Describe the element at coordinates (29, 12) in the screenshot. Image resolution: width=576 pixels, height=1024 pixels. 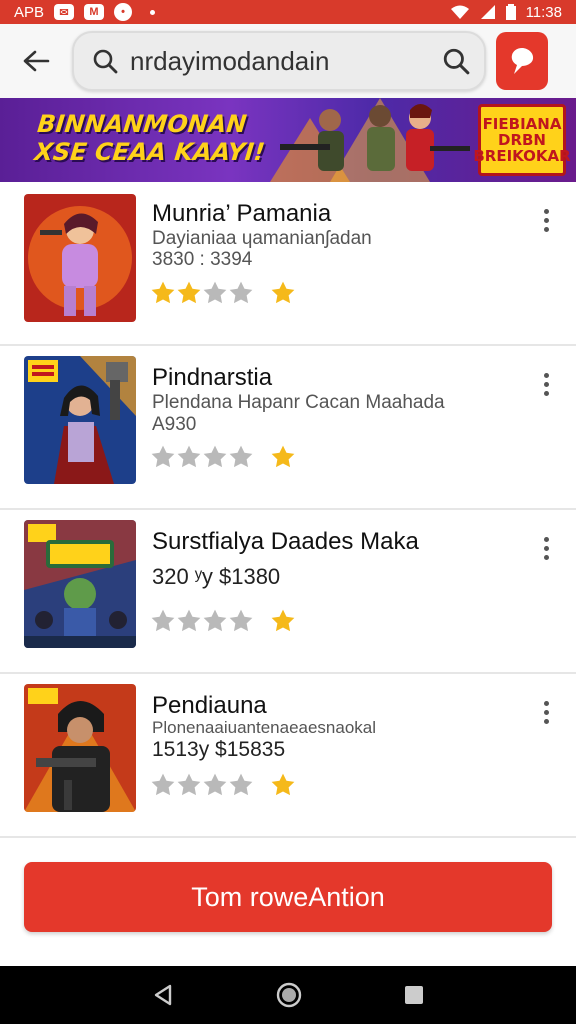
I see `status-carrier-text: APB` at that location.